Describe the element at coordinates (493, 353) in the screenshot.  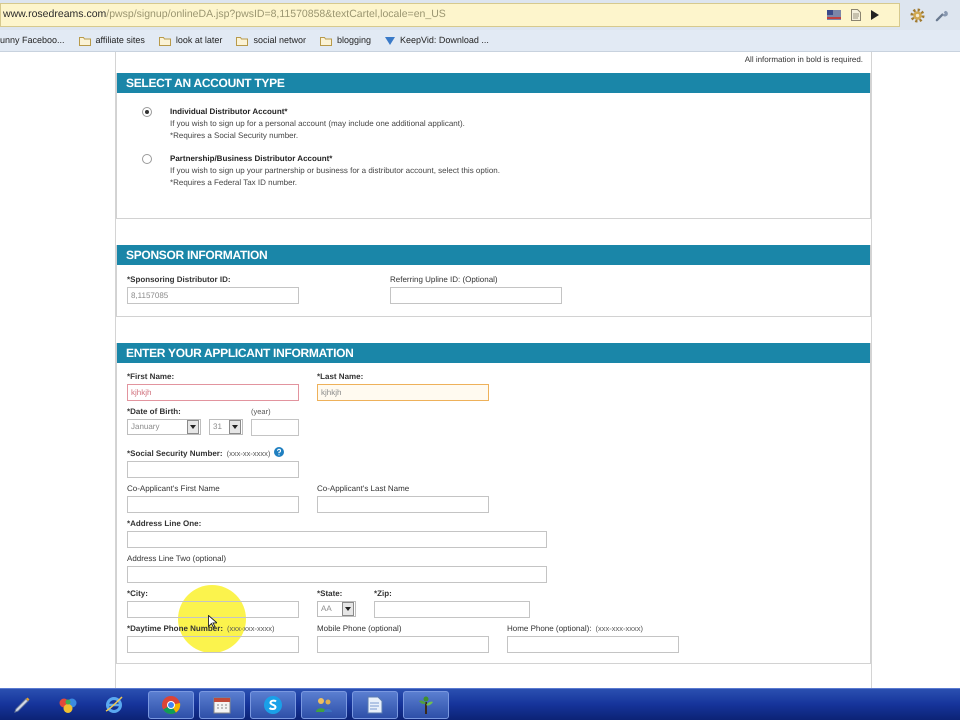
I see `section-header: ENTER YOUR APPLICANT INFORMATION` at that location.